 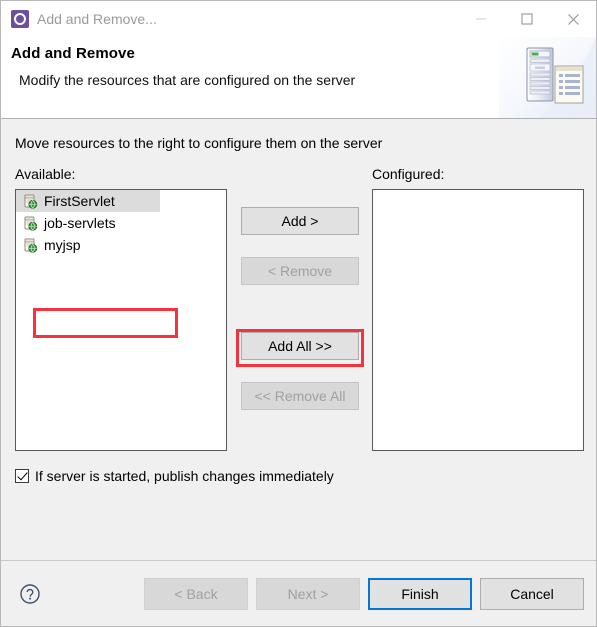 I want to click on dialog-footer: < Back Next > Finish Cancel, so click(x=298, y=593).